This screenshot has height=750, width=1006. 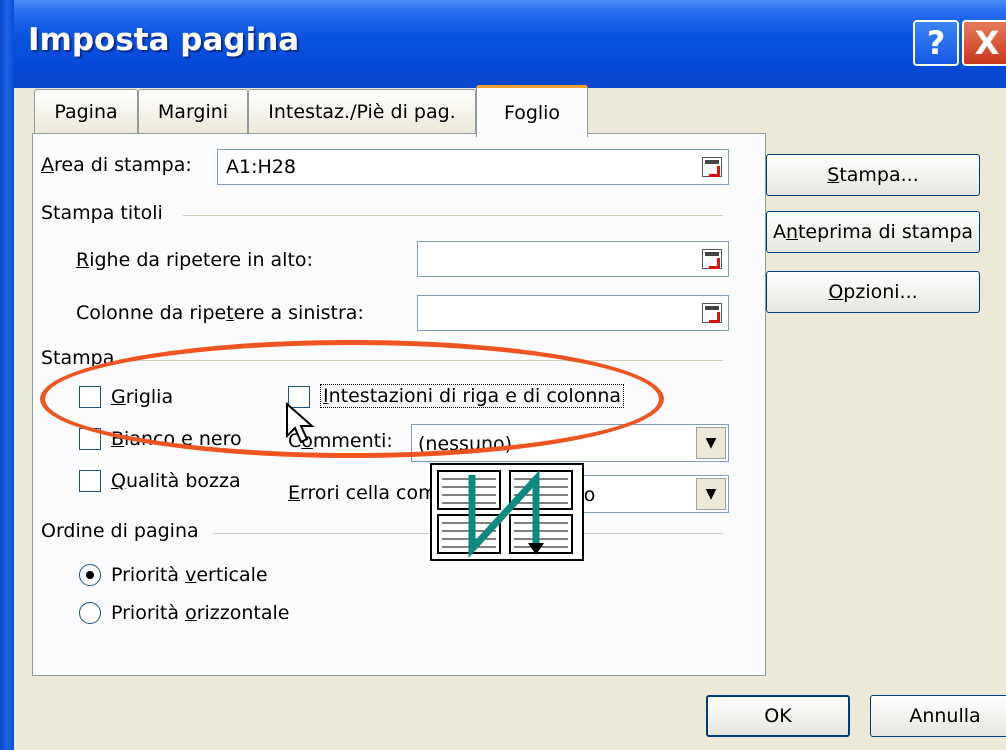 What do you see at coordinates (573, 313) in the screenshot?
I see `cols-to-repeat-input` at bounding box center [573, 313].